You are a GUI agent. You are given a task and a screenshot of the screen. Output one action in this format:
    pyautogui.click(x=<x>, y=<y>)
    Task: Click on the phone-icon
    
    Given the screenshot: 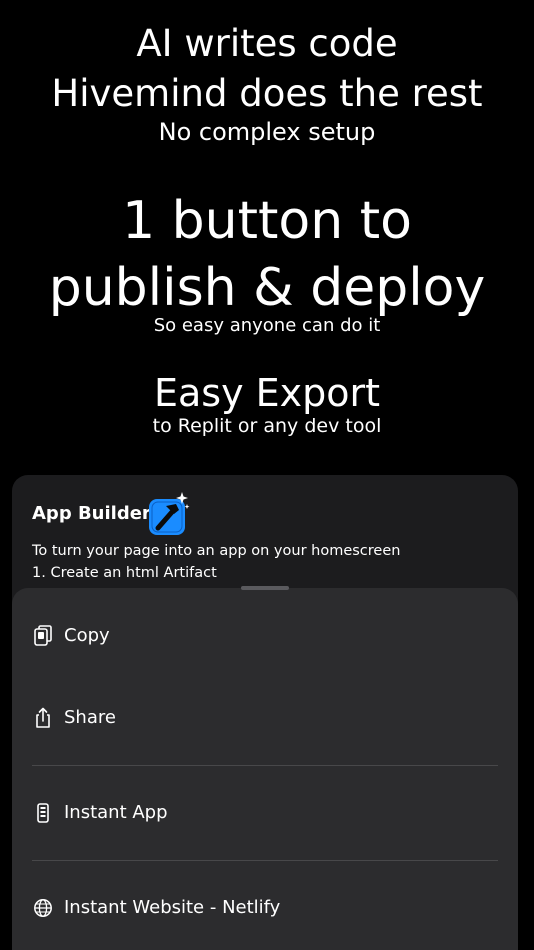 What is the action you would take?
    pyautogui.click(x=43, y=813)
    